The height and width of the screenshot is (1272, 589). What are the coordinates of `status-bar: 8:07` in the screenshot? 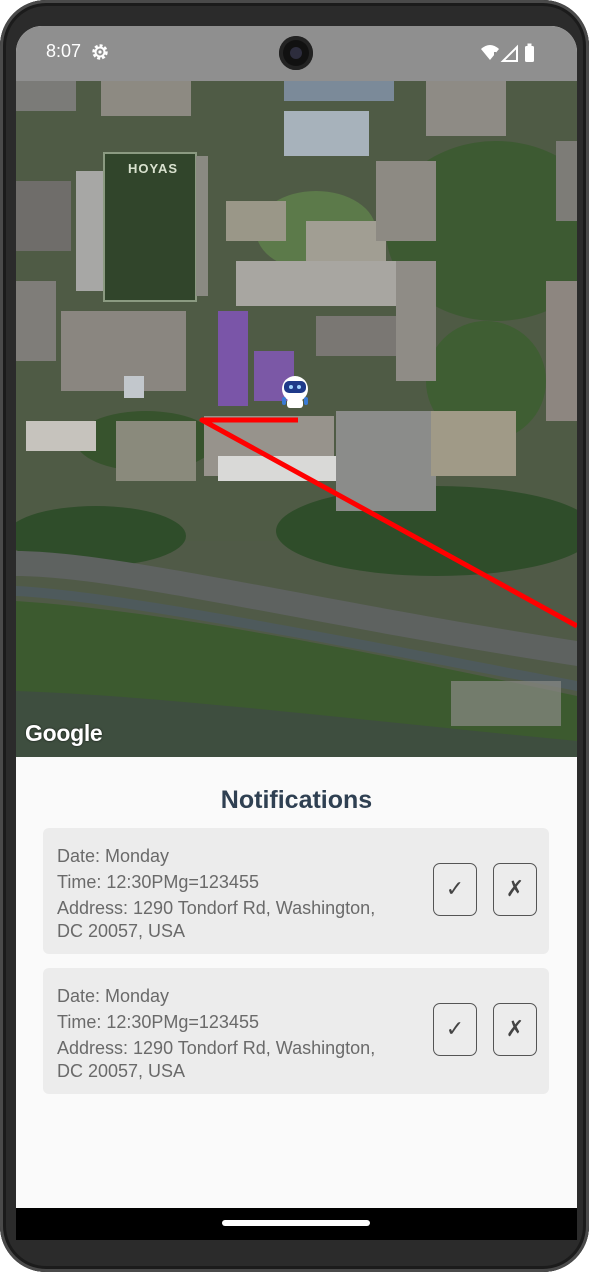 It's located at (296, 53).